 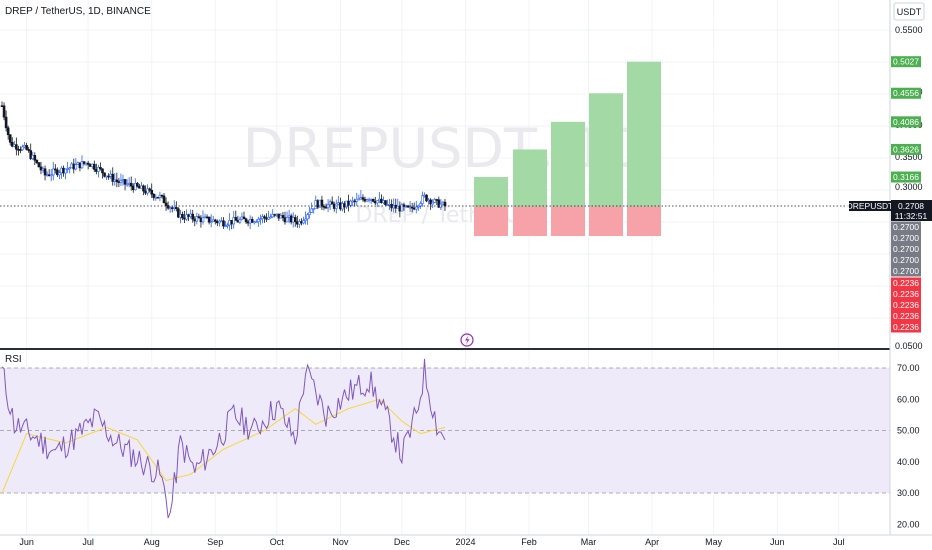 I want to click on time-tick-label: Mar, so click(x=589, y=542).